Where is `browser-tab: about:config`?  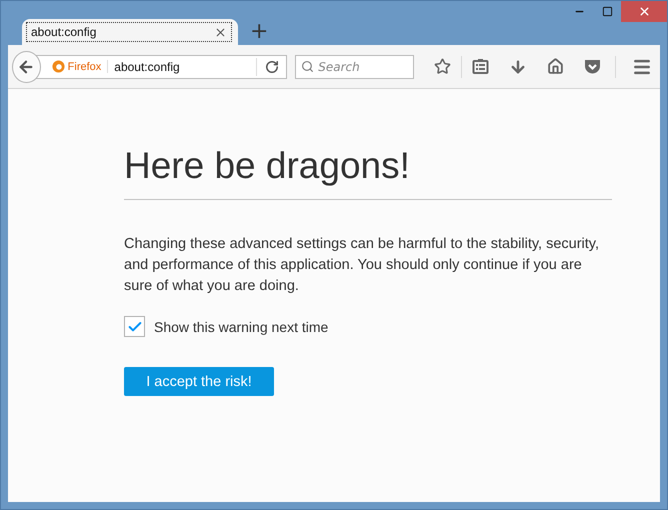
browser-tab: about:config is located at coordinates (130, 32).